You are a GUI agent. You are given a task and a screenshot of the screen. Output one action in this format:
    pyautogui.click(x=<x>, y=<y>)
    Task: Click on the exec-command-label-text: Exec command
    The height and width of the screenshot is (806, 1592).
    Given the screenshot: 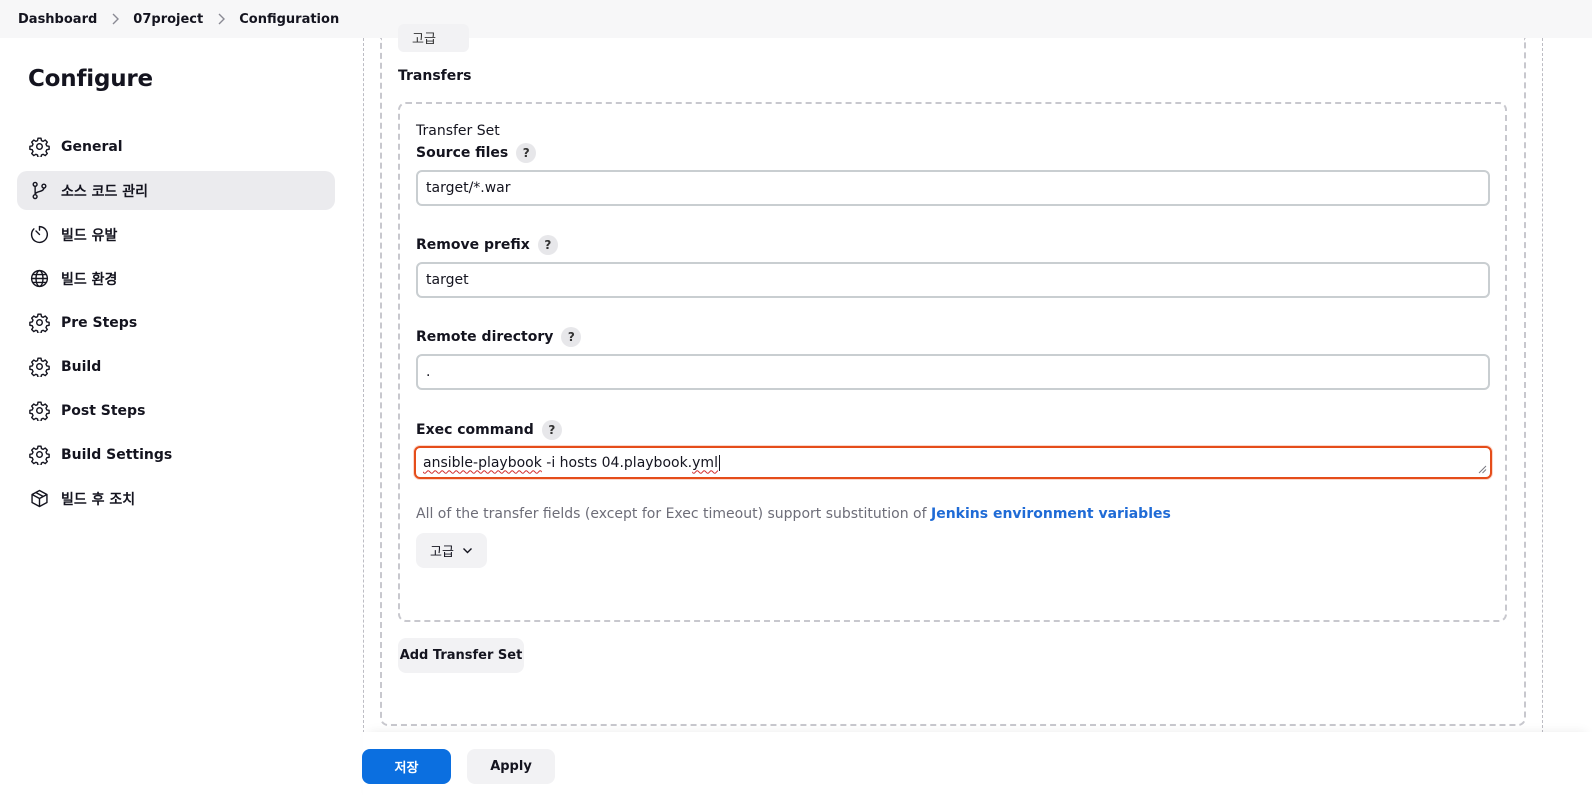 What is the action you would take?
    pyautogui.click(x=475, y=430)
    